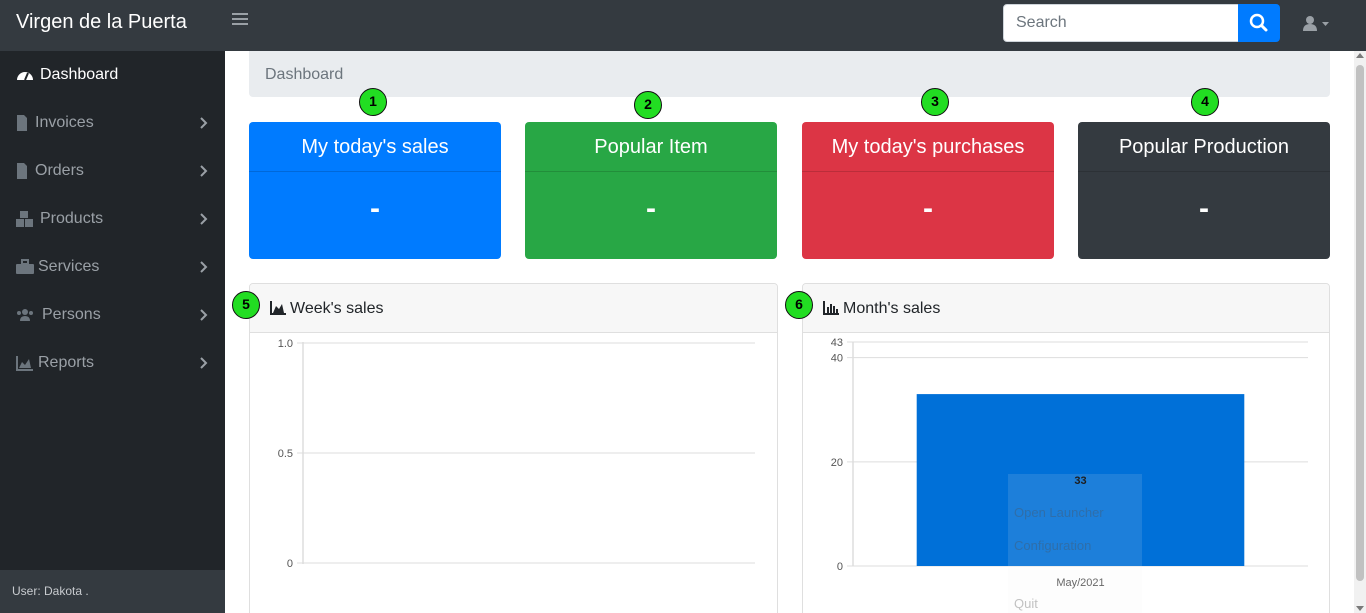 The height and width of the screenshot is (613, 1366). I want to click on sidebar-item-dashboard: Dashboard, so click(112, 75).